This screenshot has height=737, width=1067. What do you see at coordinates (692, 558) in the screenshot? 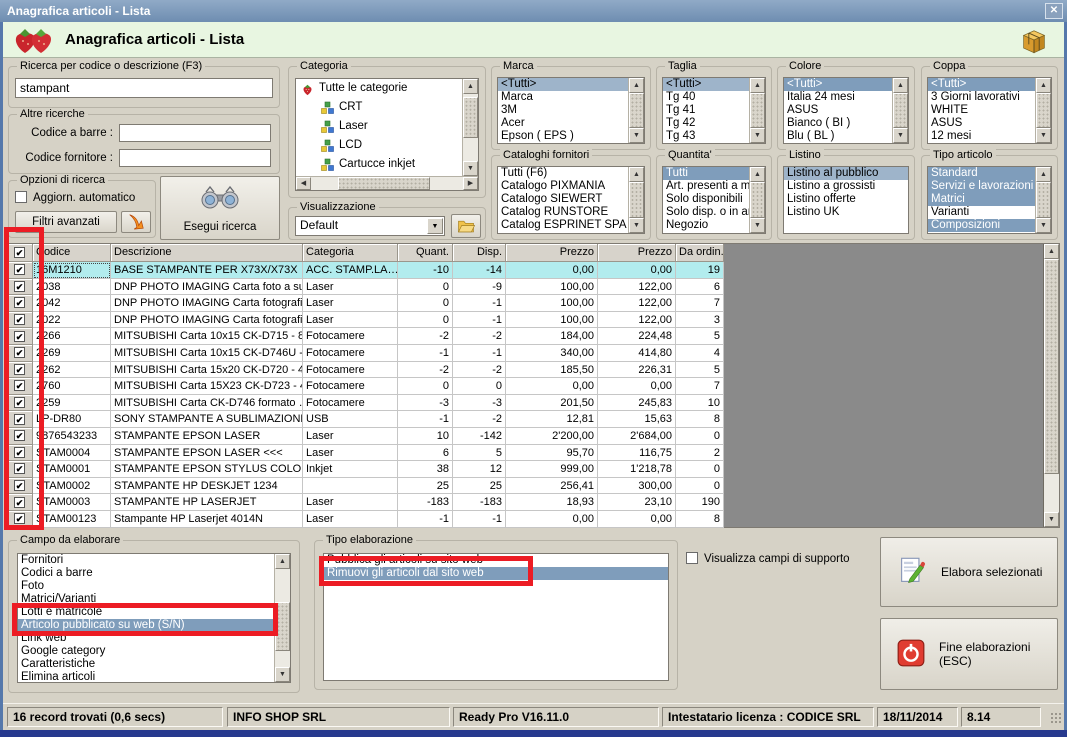
I see `support-fields-checkbox` at bounding box center [692, 558].